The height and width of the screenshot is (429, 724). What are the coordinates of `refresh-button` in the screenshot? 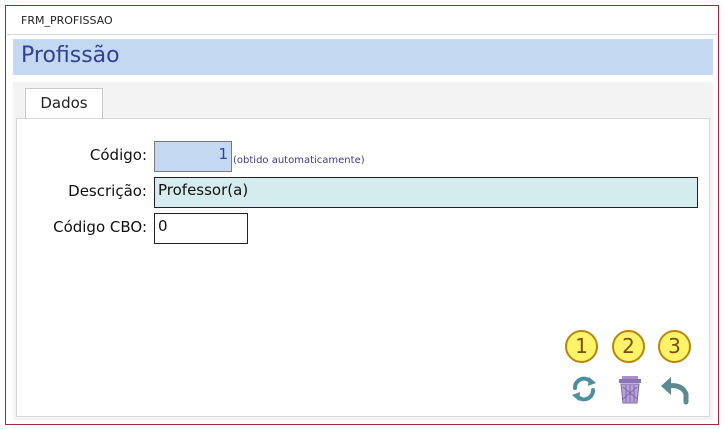 It's located at (584, 389).